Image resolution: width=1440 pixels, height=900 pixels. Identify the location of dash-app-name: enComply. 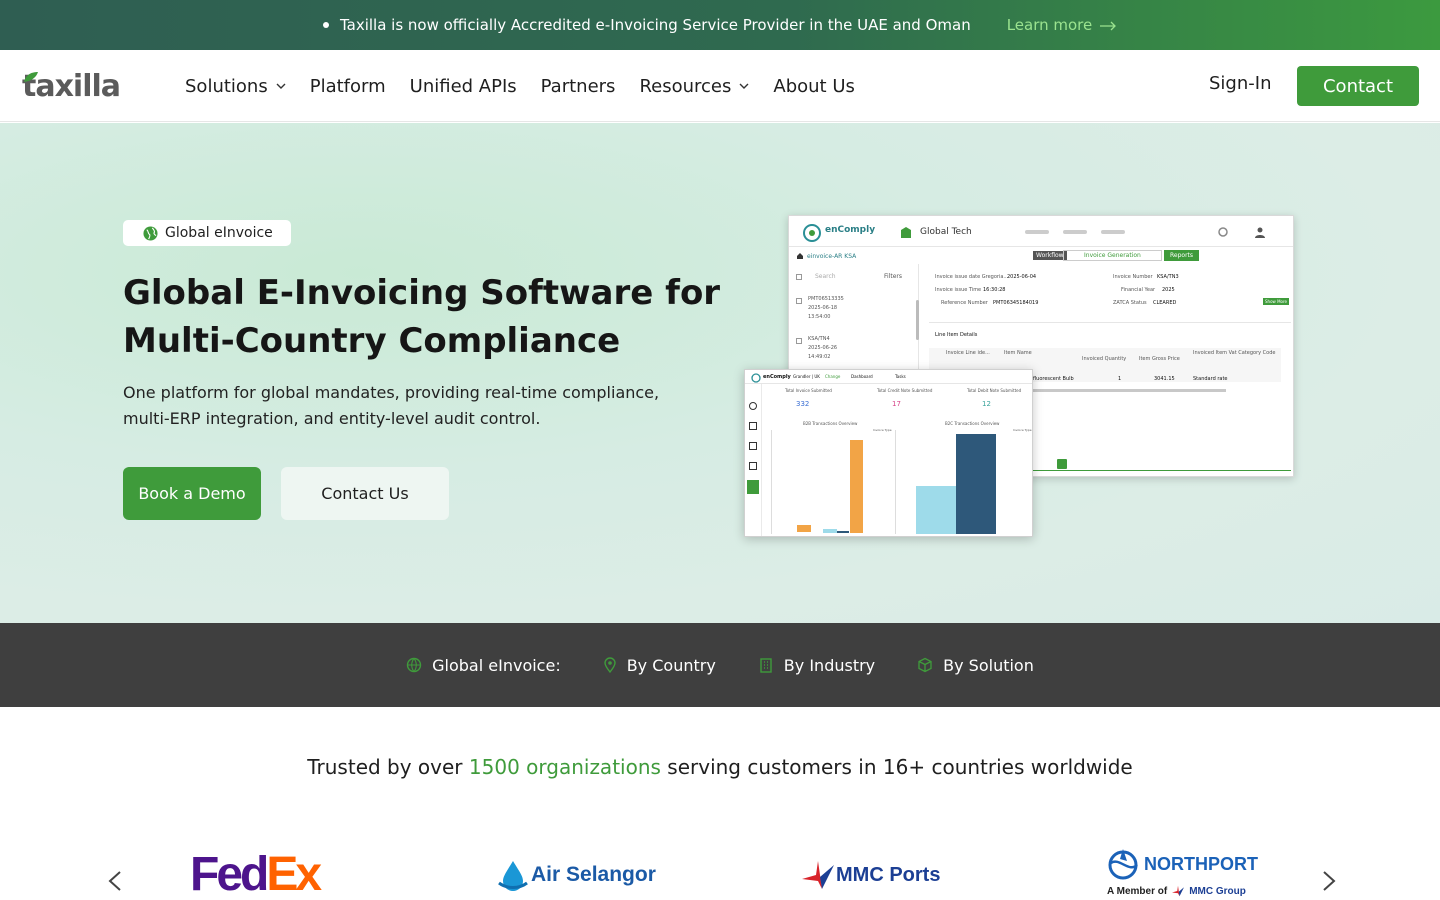
(777, 377).